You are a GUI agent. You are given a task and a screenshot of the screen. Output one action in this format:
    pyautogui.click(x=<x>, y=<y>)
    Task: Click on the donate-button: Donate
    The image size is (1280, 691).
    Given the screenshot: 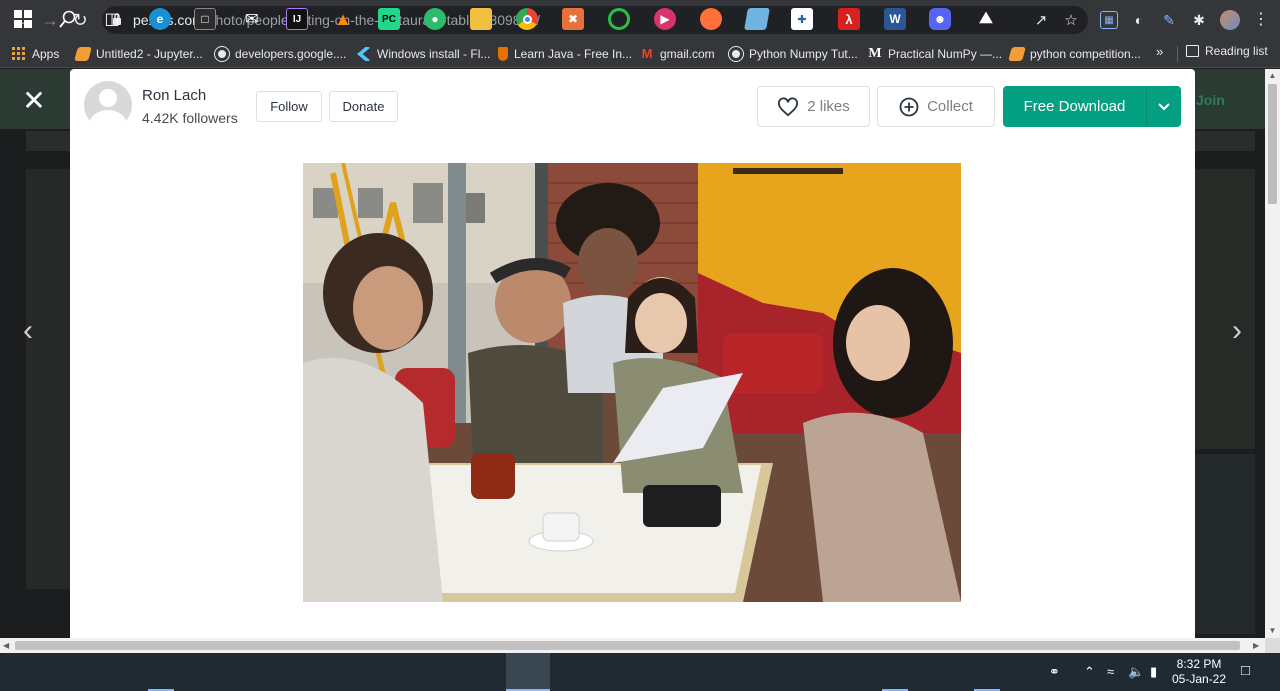 What is the action you would take?
    pyautogui.click(x=363, y=106)
    